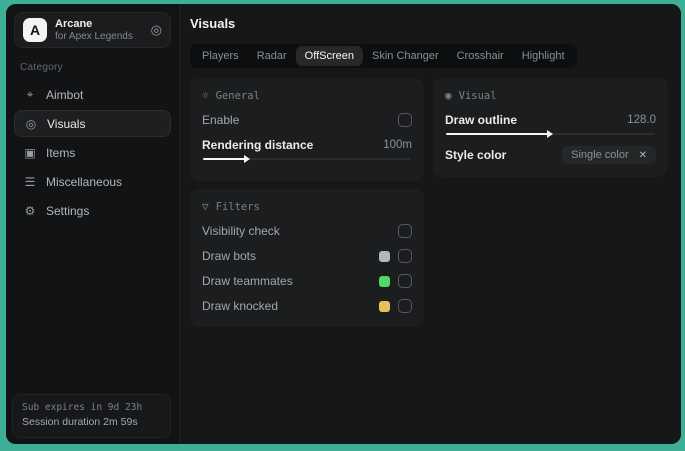 Image resolution: width=685 pixels, height=451 pixels. I want to click on visual-panel-header: ◉ Visual, so click(550, 95).